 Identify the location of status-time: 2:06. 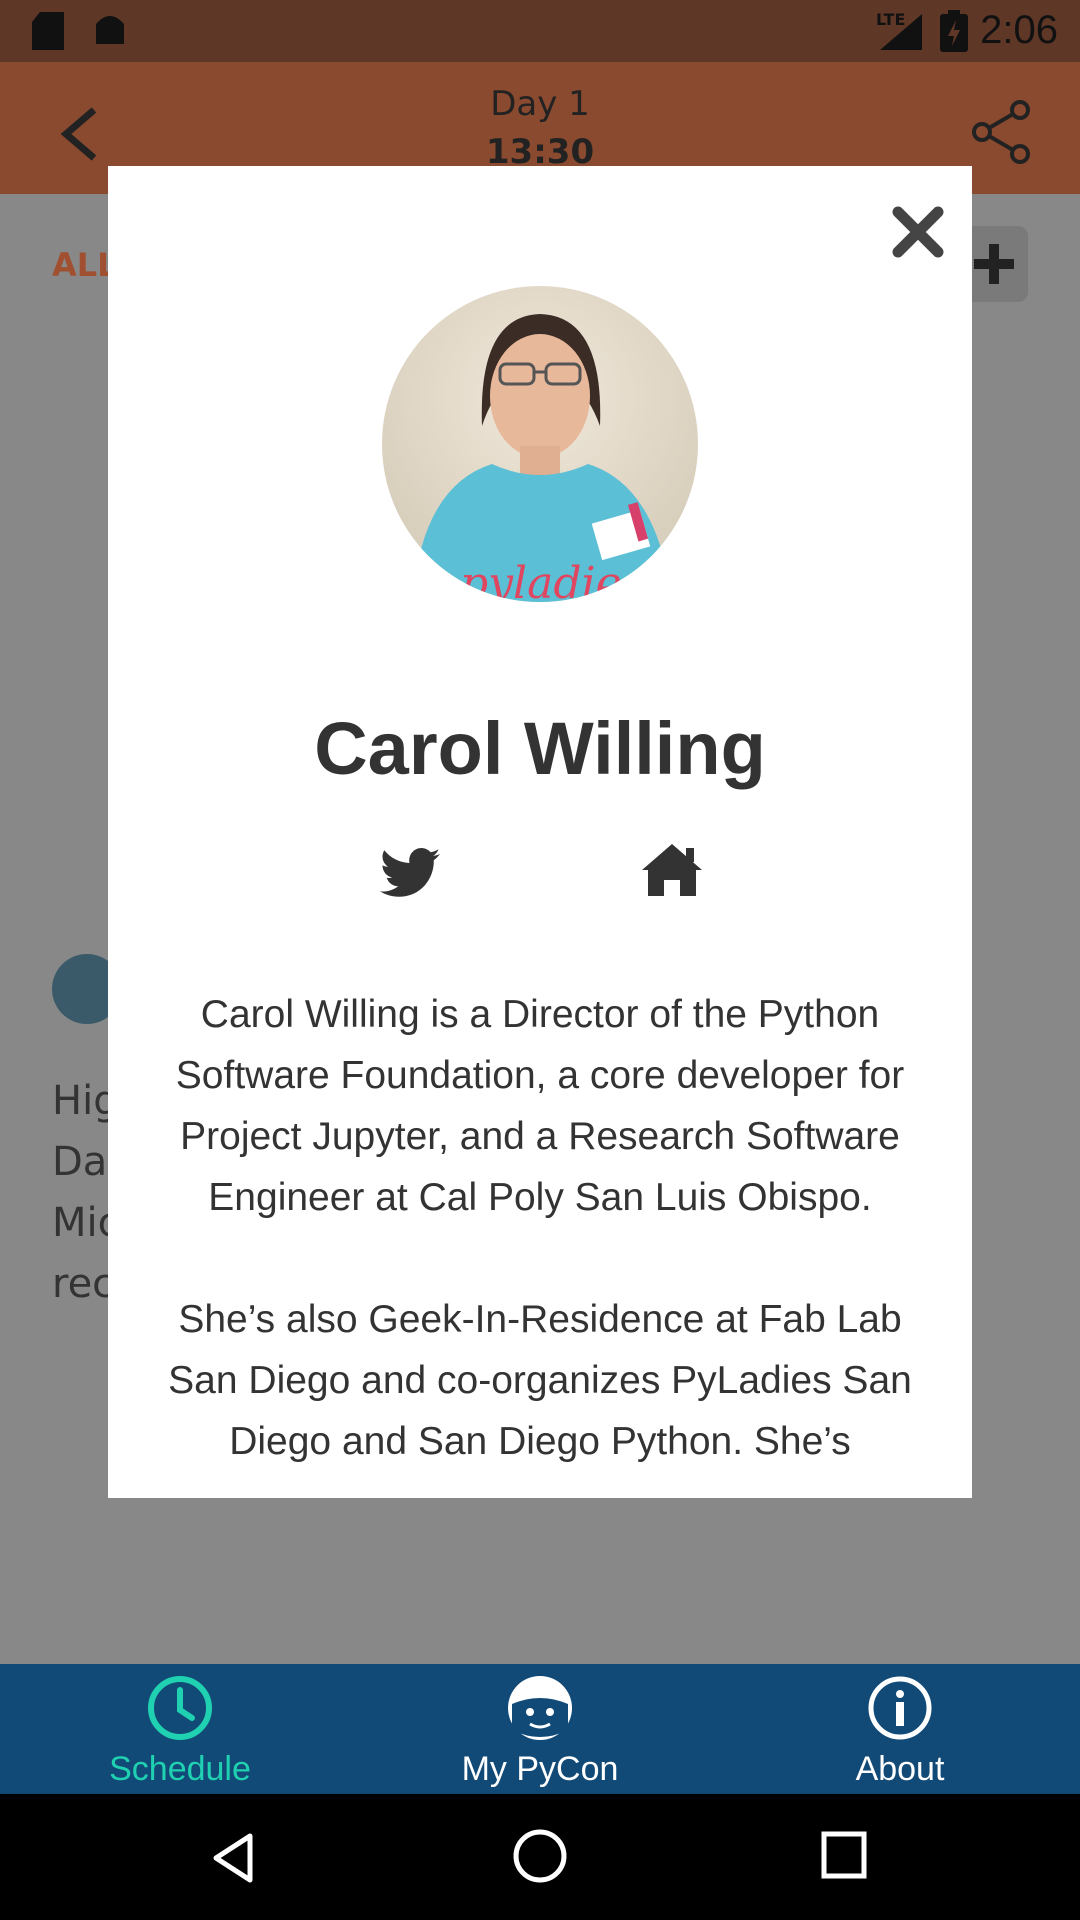
(1019, 30).